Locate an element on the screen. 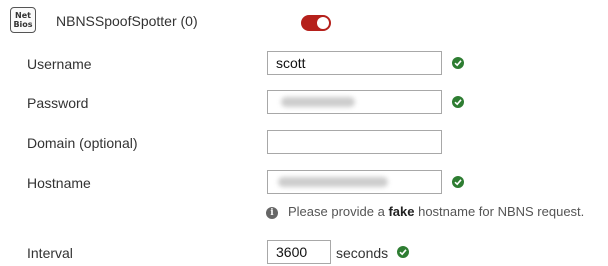 The width and height of the screenshot is (608, 266). hint-prefix: Please provide a is located at coordinates (338, 211).